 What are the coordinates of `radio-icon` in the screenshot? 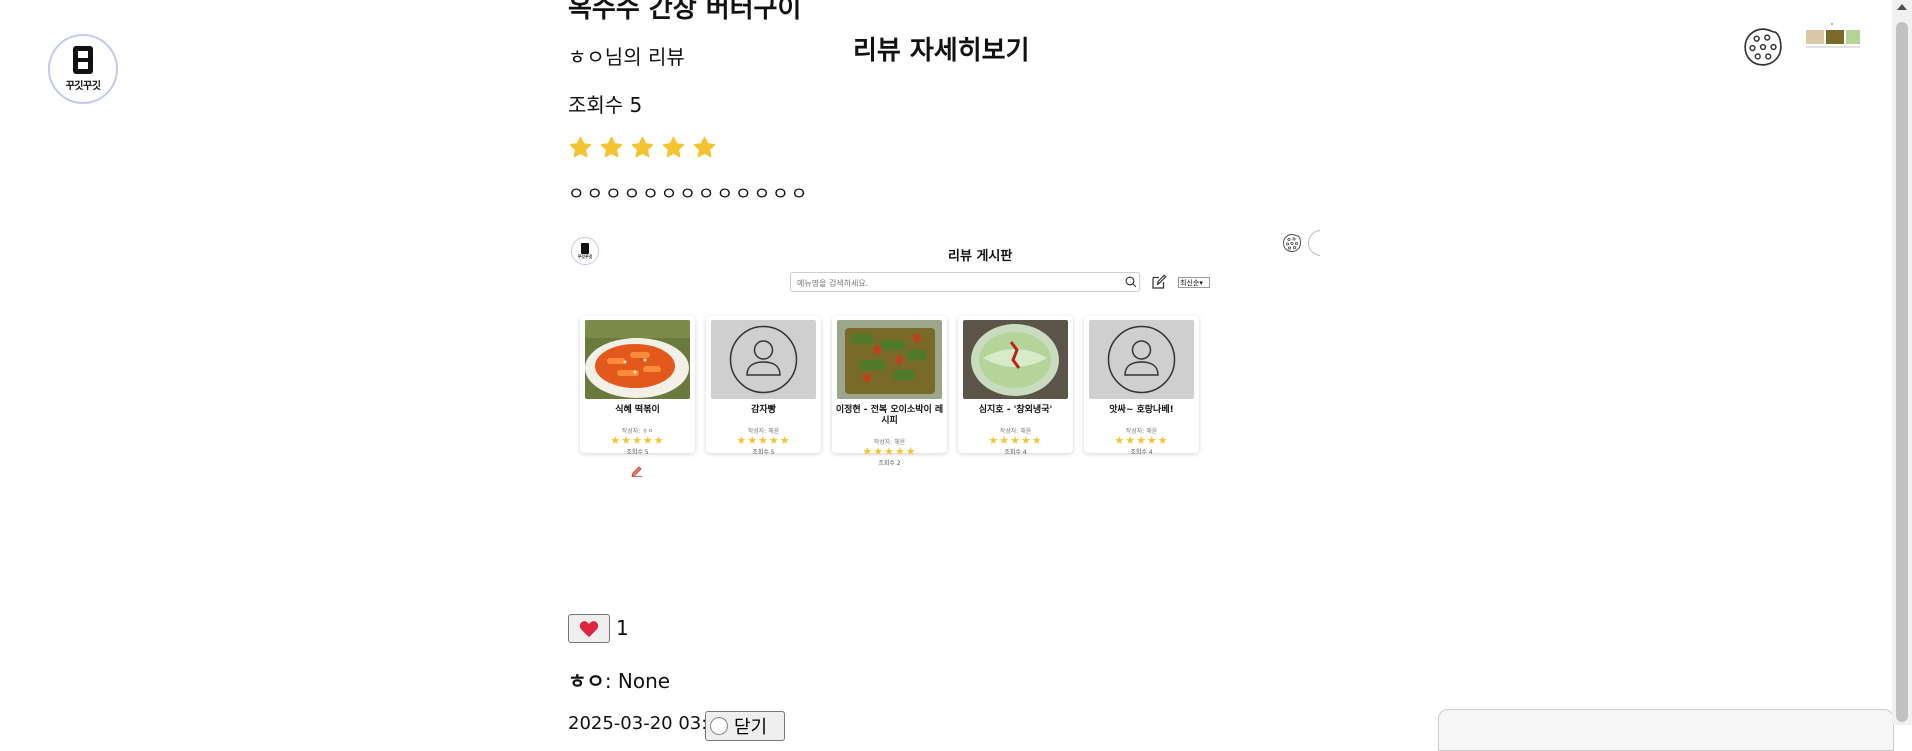 It's located at (719, 726).